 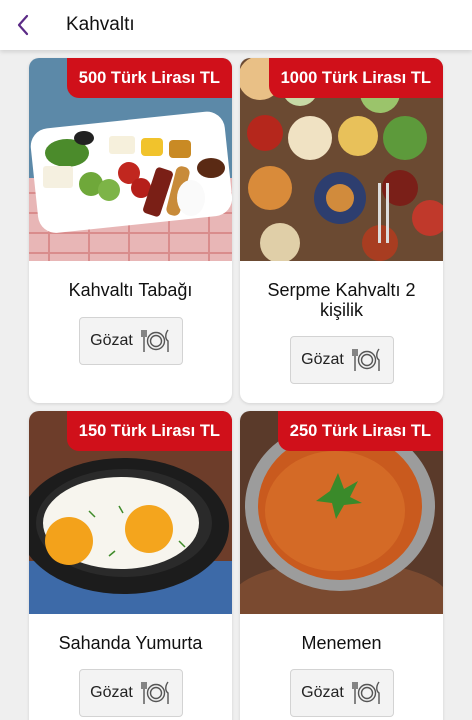 What do you see at coordinates (341, 300) in the screenshot?
I see `product-name: Serpme Kahvaltı 2 kişilik` at bounding box center [341, 300].